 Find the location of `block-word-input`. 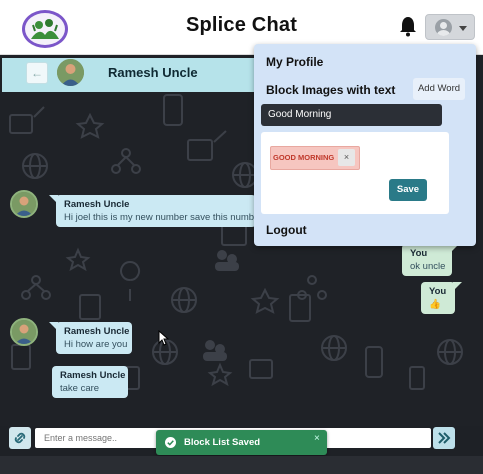

block-word-input is located at coordinates (351, 115).